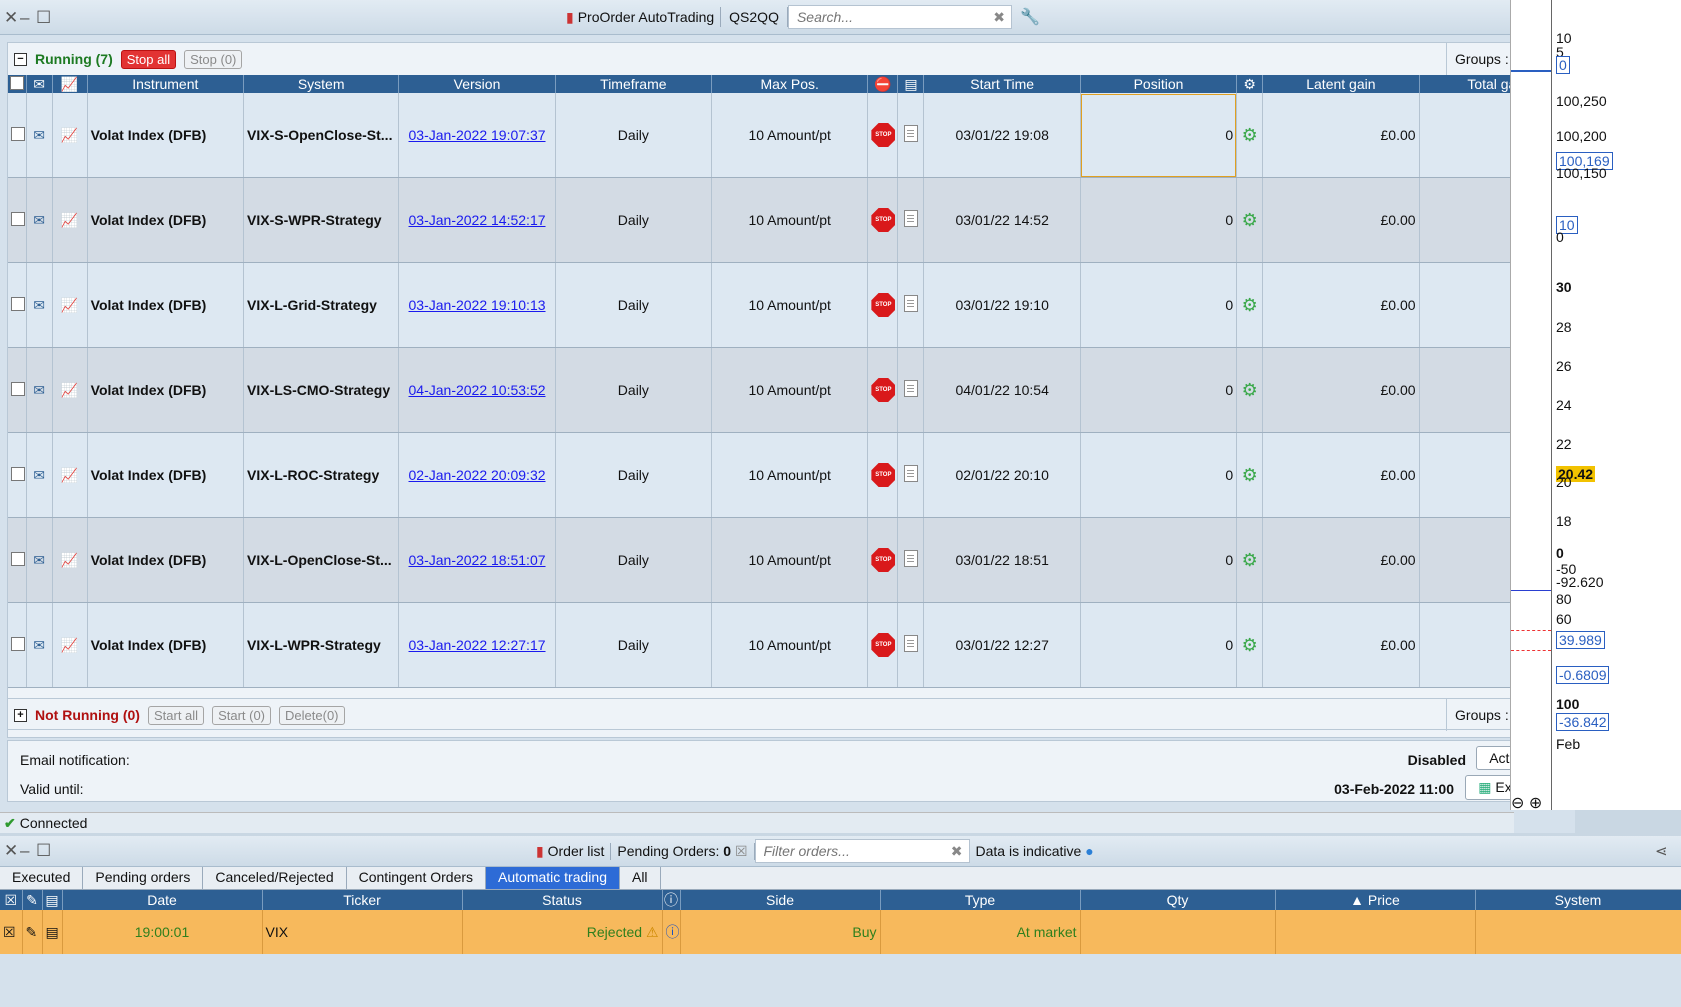 This screenshot has width=1681, height=1007. Describe the element at coordinates (20, 59) in the screenshot. I see `collapse-icon: −` at that location.